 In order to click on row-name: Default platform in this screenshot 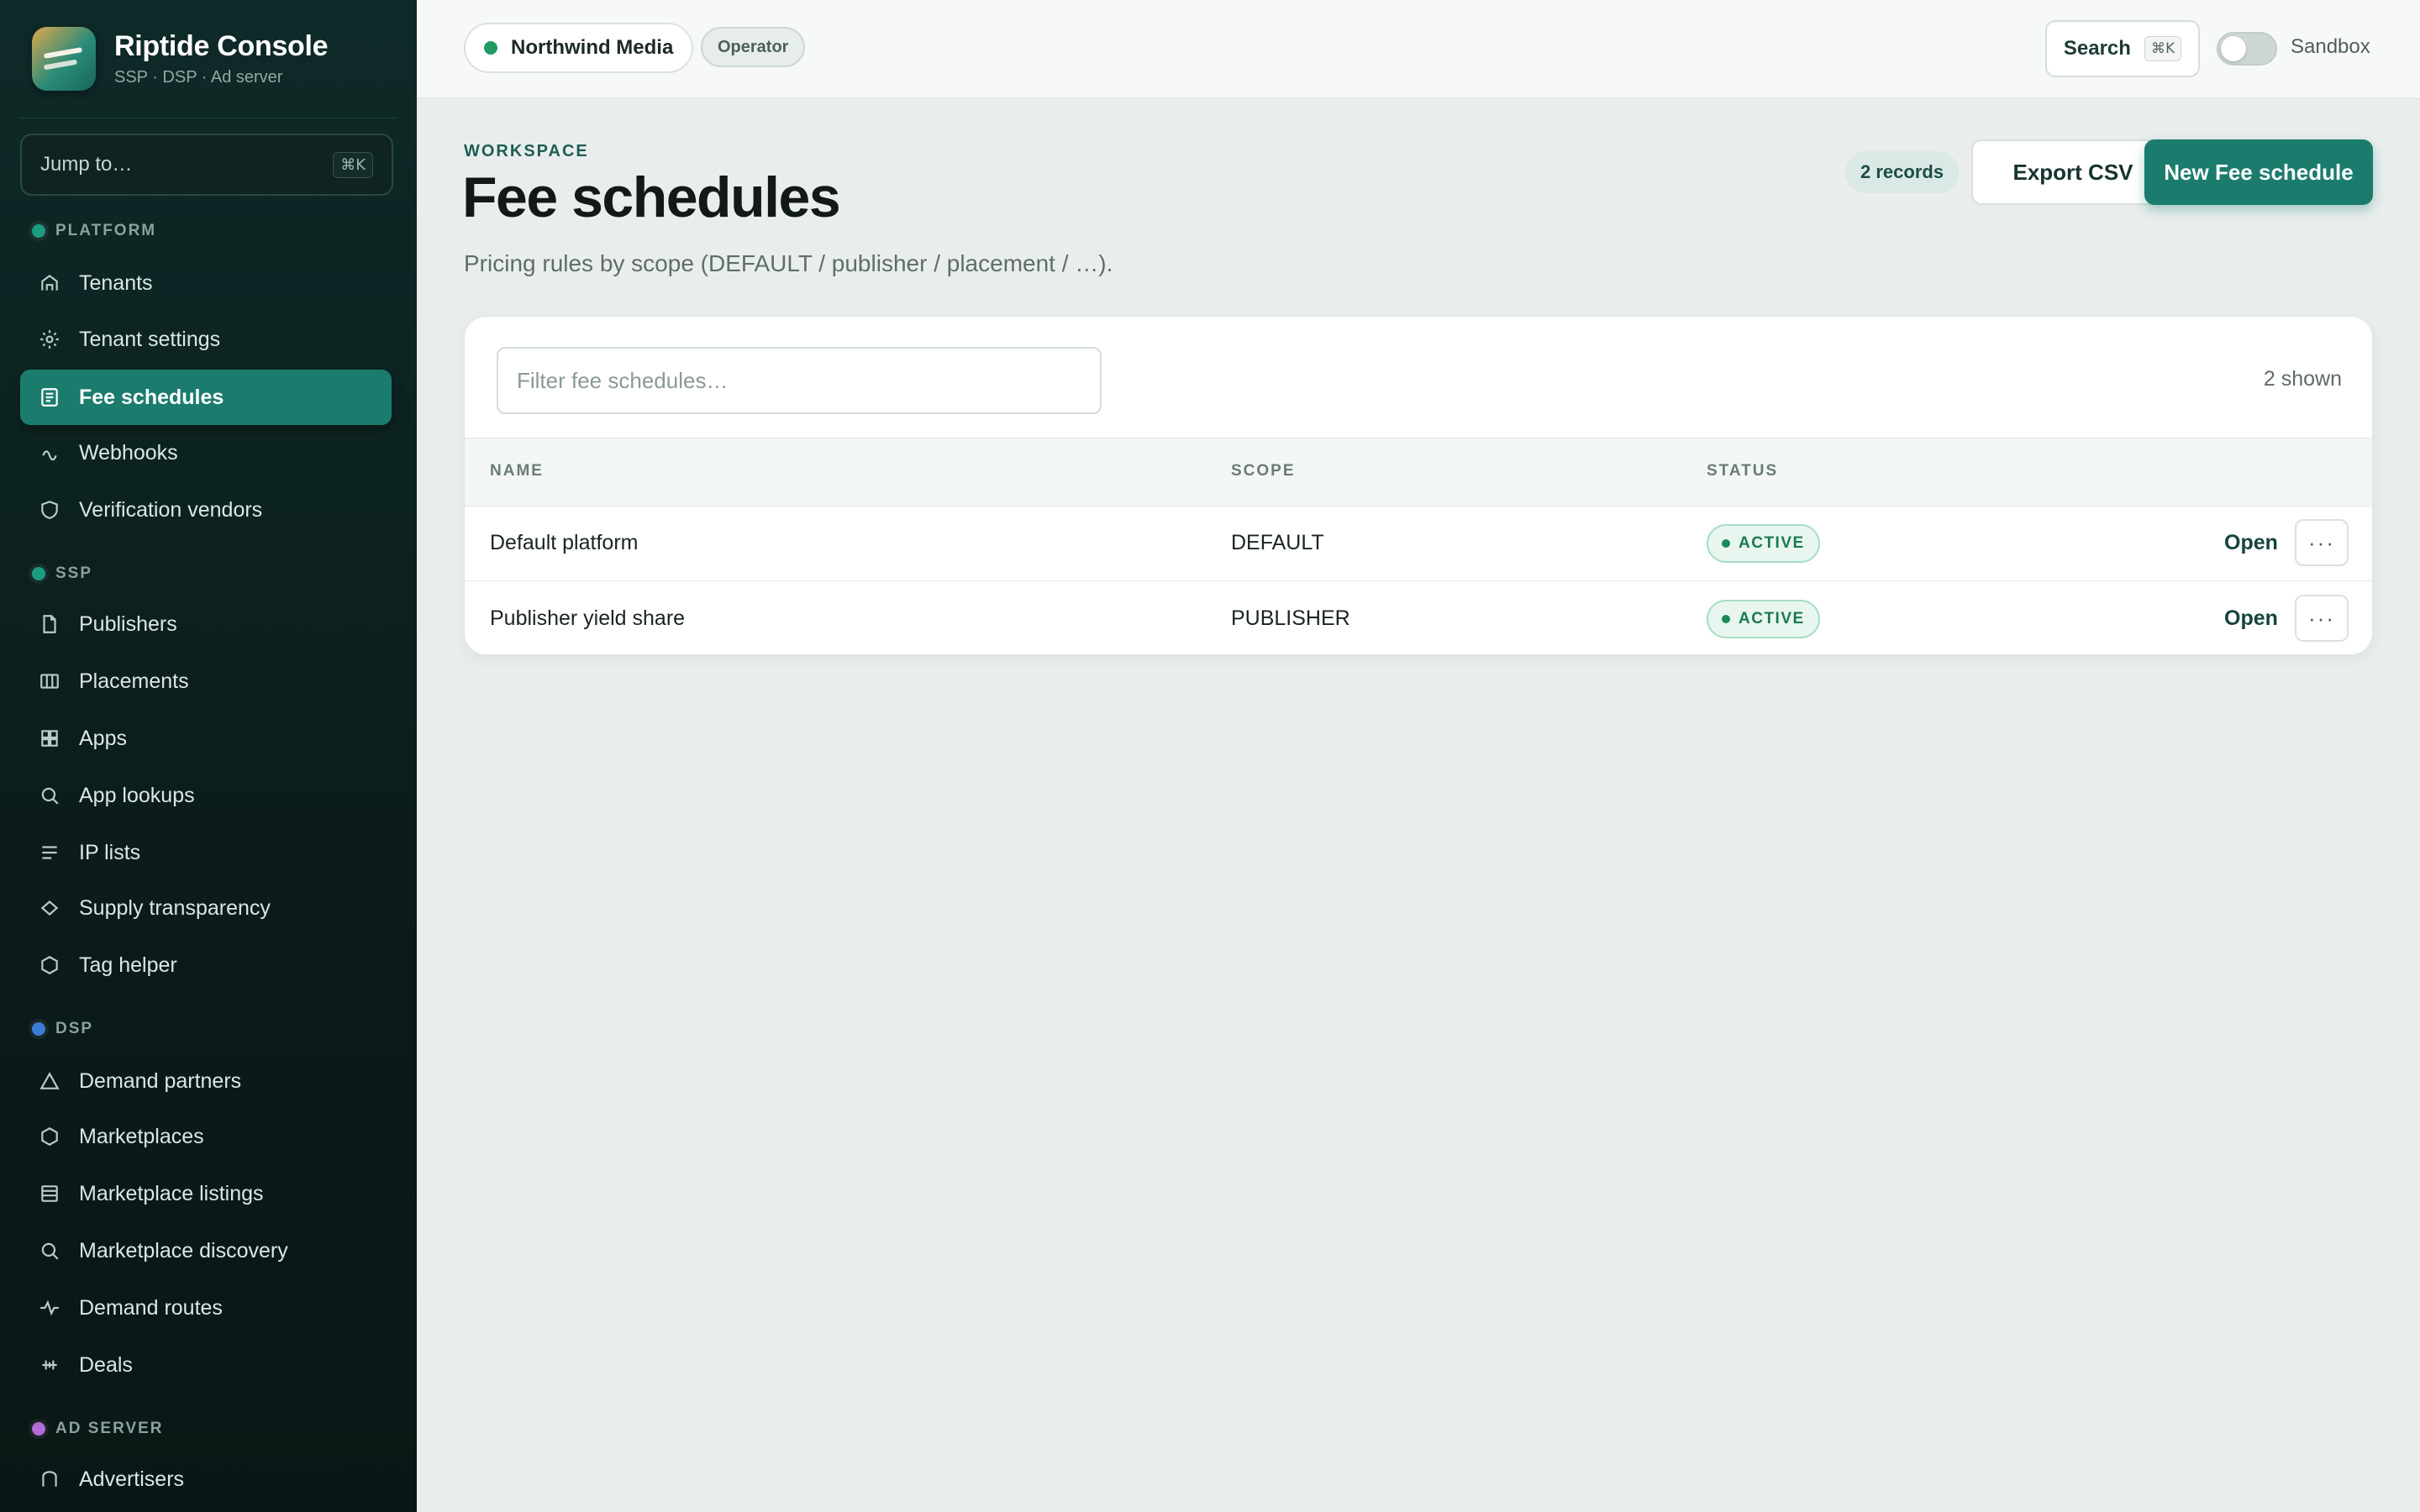, I will do `click(564, 542)`.